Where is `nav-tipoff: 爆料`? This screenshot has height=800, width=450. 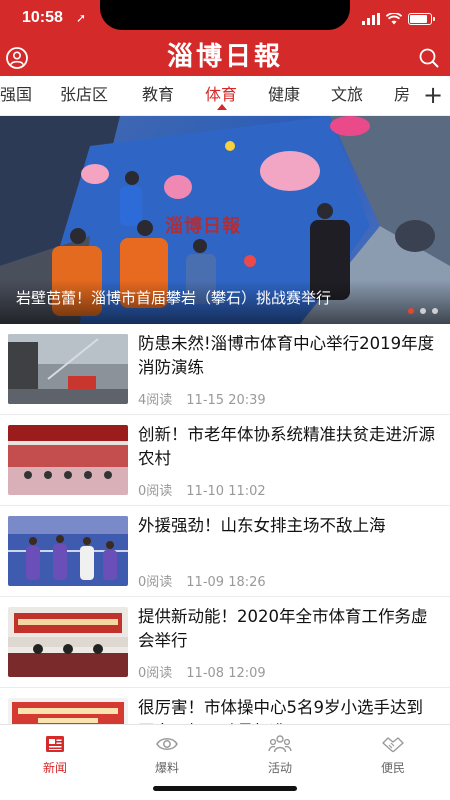 nav-tipoff: 爆料 is located at coordinates (167, 756).